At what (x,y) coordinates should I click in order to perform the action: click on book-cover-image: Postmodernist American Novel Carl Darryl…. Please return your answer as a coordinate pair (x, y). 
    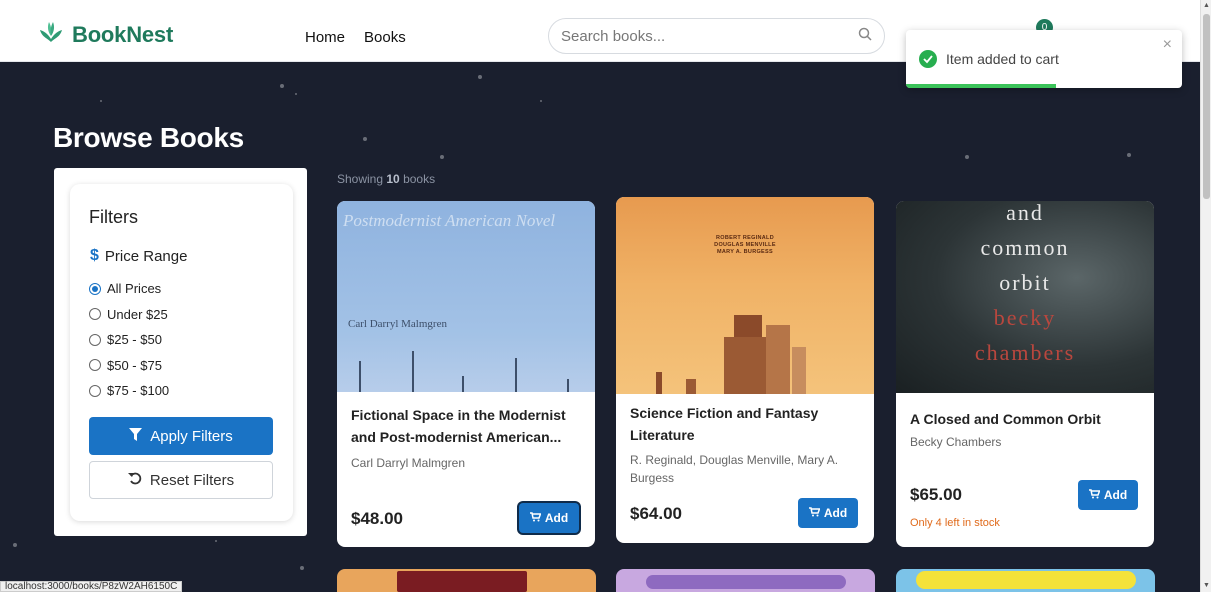
    Looking at the image, I should click on (466, 296).